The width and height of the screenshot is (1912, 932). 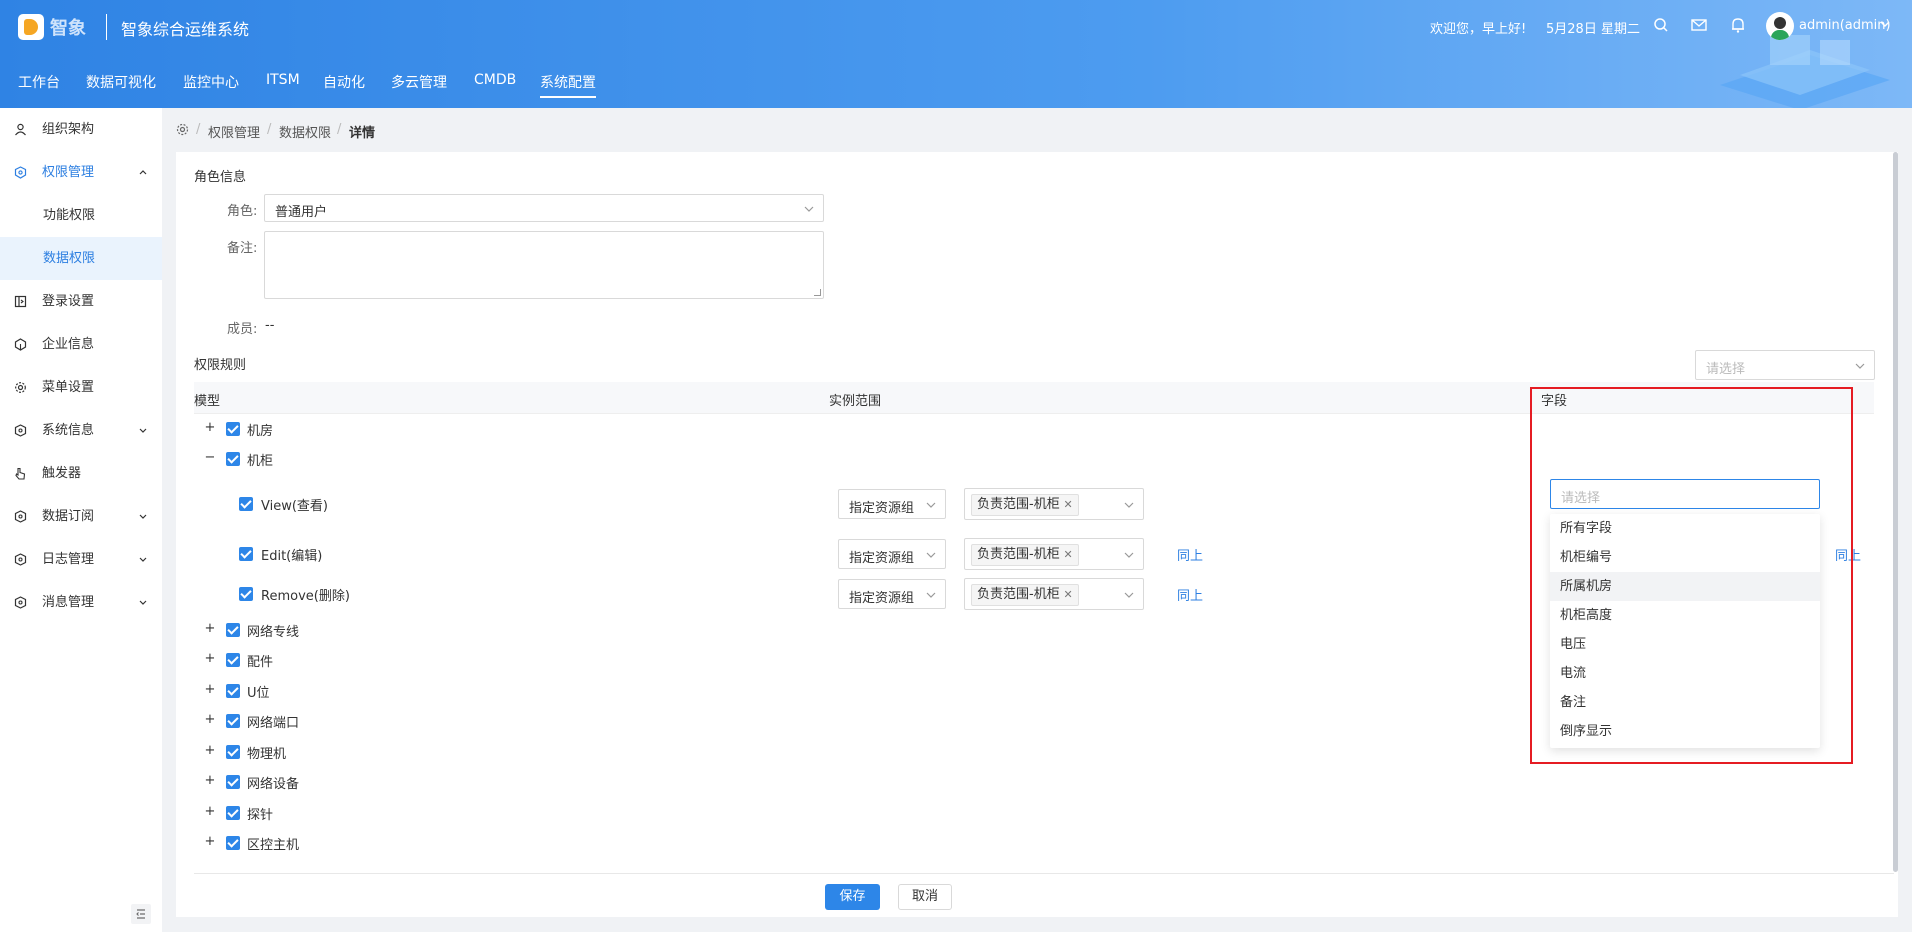 What do you see at coordinates (39, 85) in the screenshot?
I see `nav-item-workbench: 工作台` at bounding box center [39, 85].